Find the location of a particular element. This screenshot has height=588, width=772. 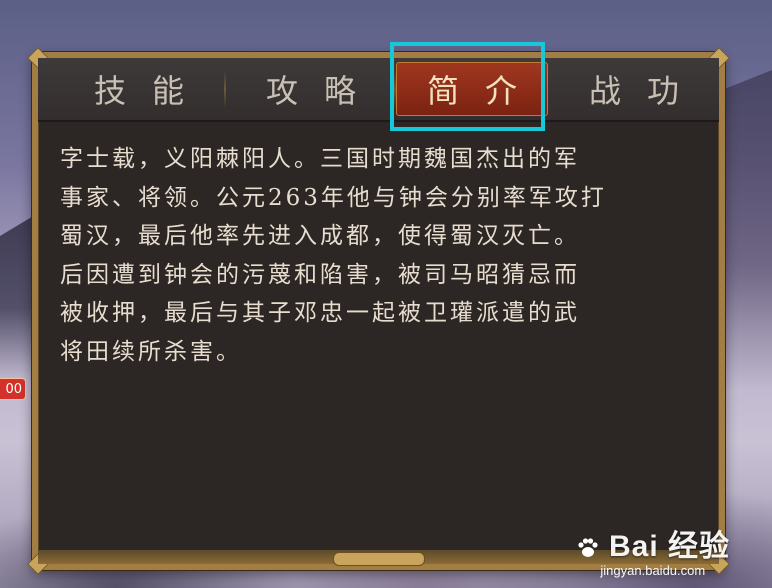

bottom-ornament is located at coordinates (378, 559).